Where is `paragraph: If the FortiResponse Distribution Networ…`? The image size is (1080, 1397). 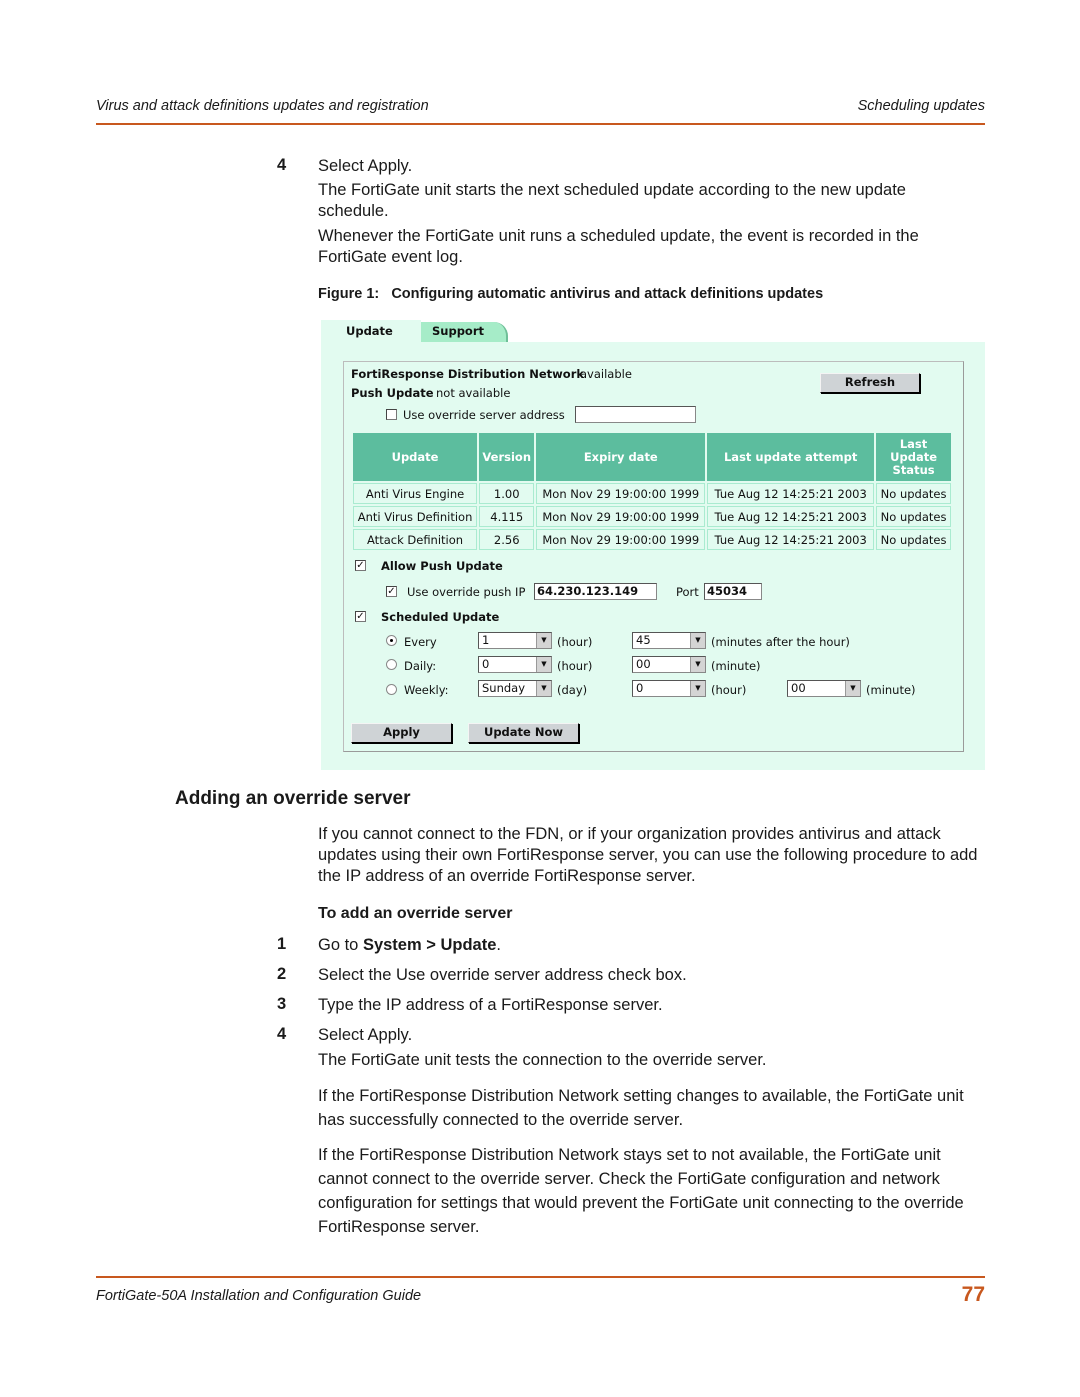
paragraph: If the FortiResponse Distribution Networ… is located at coordinates (641, 1191).